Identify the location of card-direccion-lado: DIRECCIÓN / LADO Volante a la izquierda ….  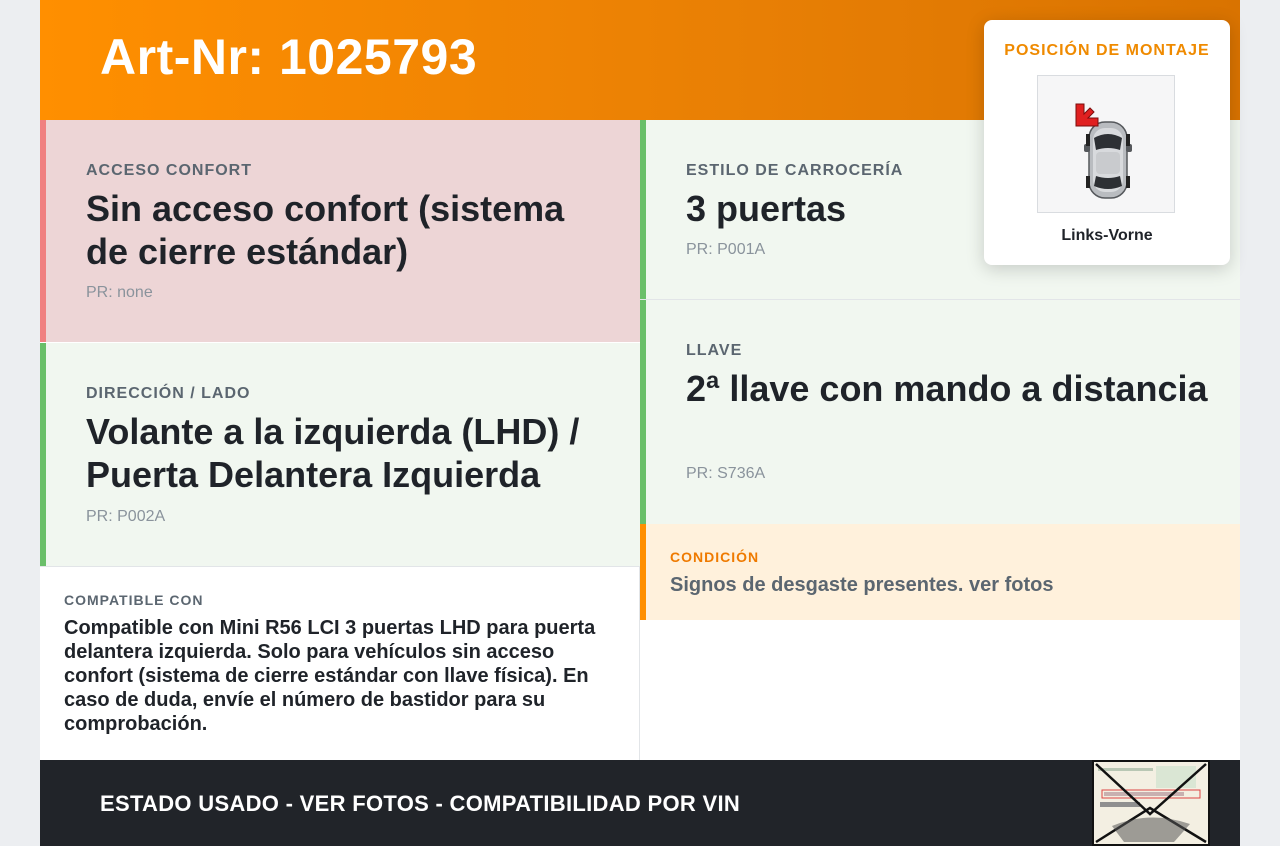
(340, 454).